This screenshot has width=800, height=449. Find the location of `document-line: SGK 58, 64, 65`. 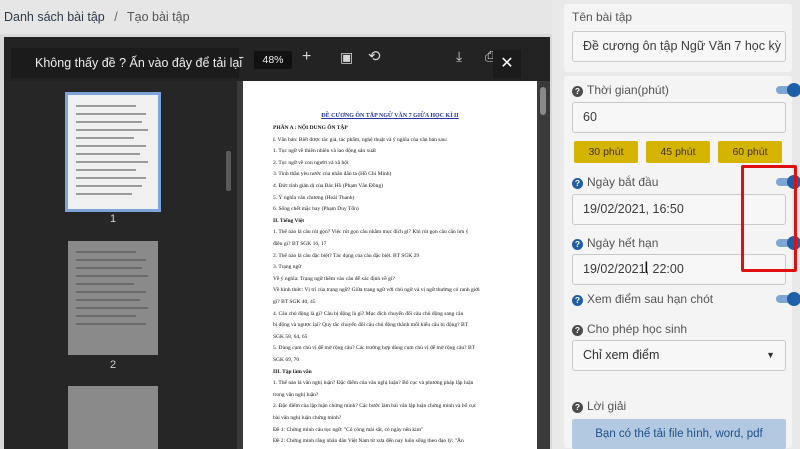

document-line: SGK 58, 64, 65 is located at coordinates (290, 336).